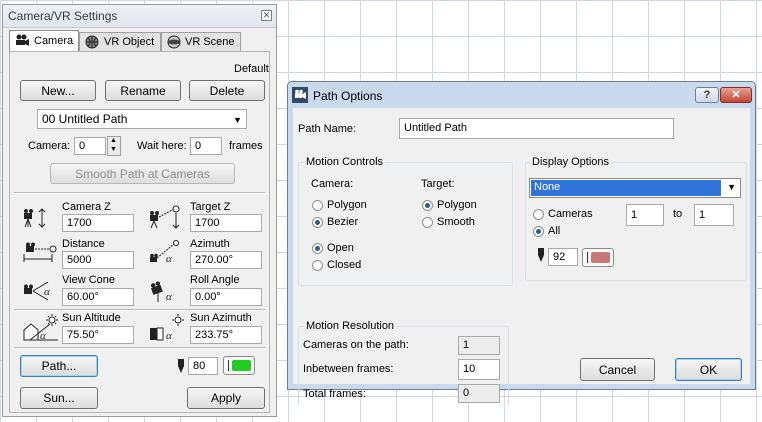 This screenshot has width=762, height=422. I want to click on camera-polygon-label: Polygon, so click(347, 205).